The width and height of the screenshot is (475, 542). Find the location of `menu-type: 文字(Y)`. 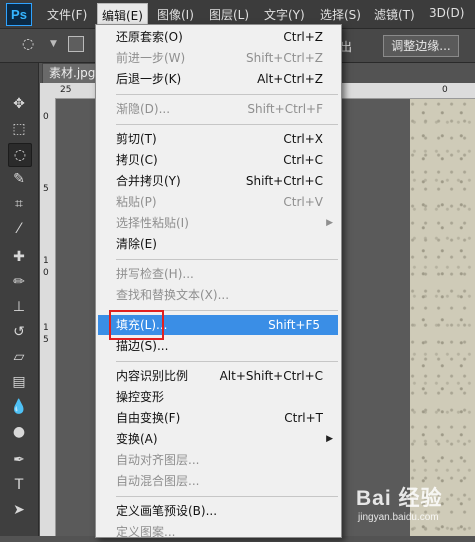

menu-type: 文字(Y) is located at coordinates (284, 14).